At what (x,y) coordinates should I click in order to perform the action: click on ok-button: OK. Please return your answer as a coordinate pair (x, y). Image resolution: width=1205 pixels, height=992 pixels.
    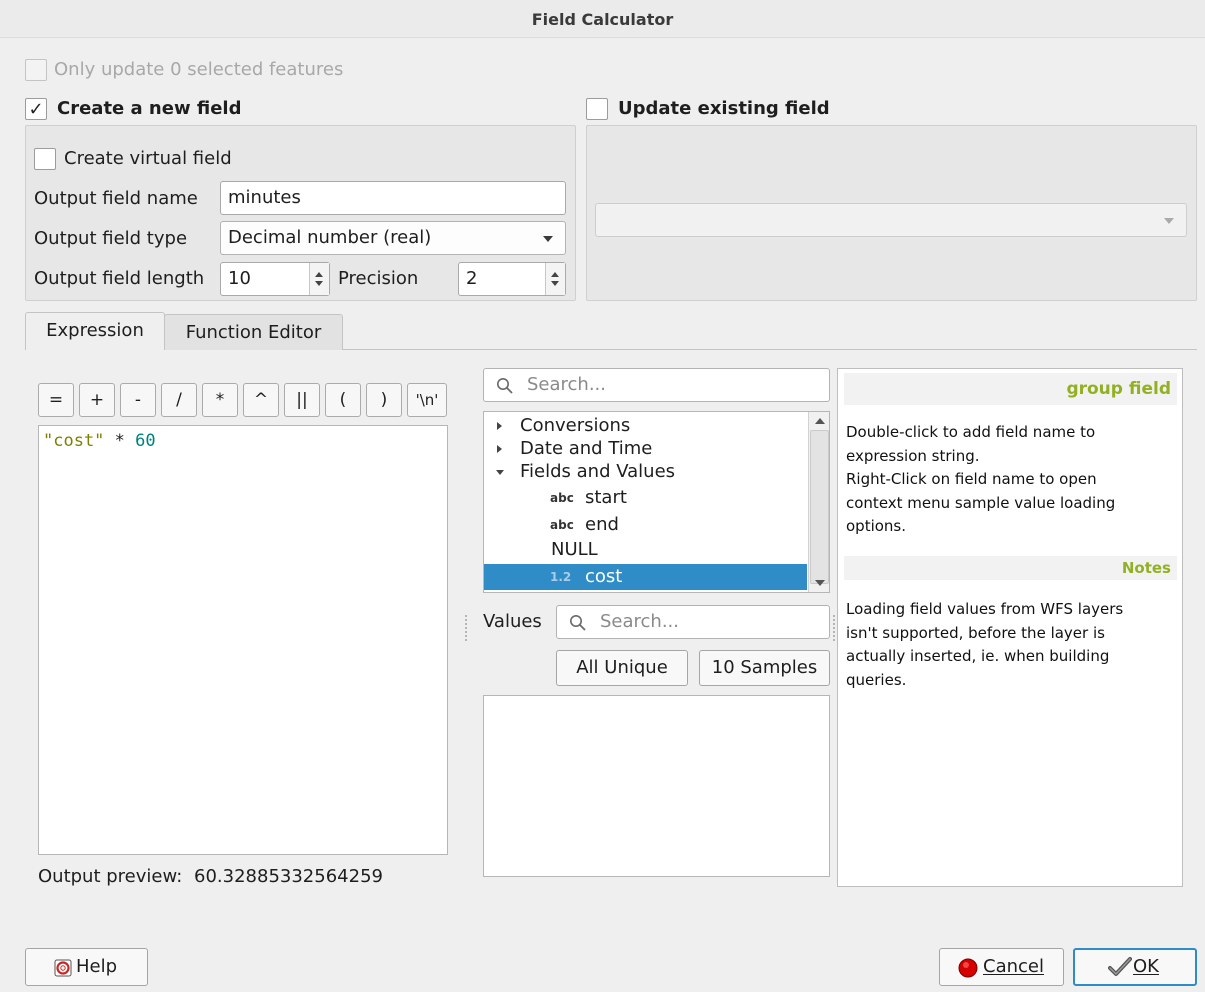
    Looking at the image, I should click on (1135, 967).